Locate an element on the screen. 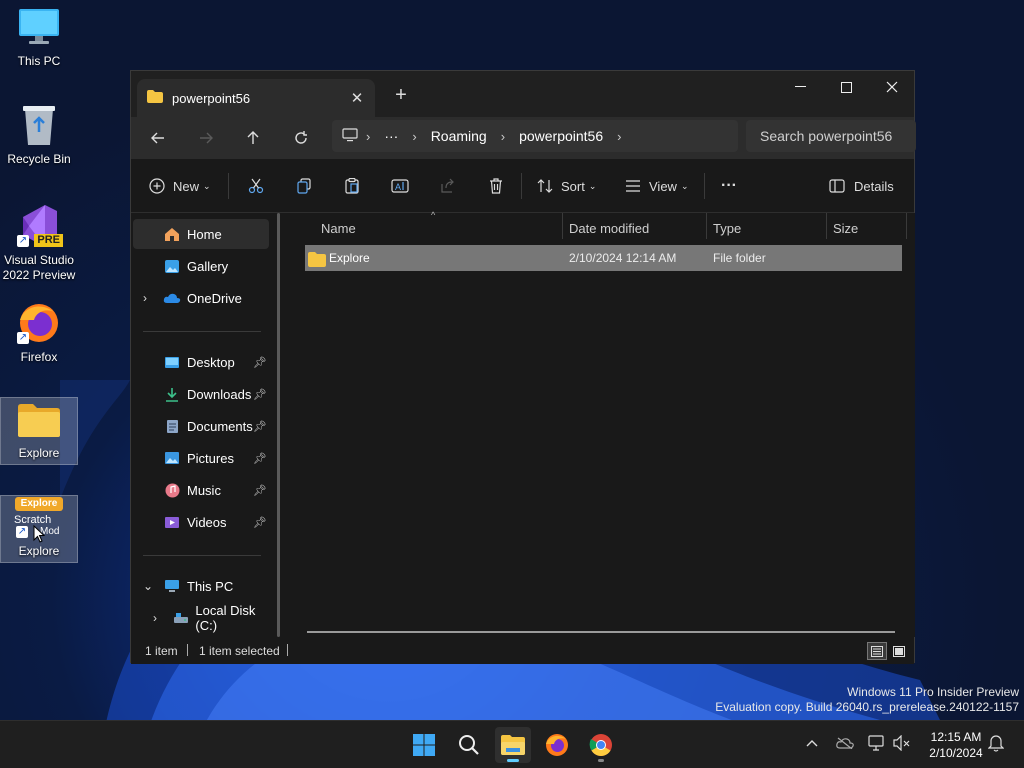 The image size is (1024, 768). desktop-icon-firefox: ↗ Firefox is located at coordinates (39, 334).